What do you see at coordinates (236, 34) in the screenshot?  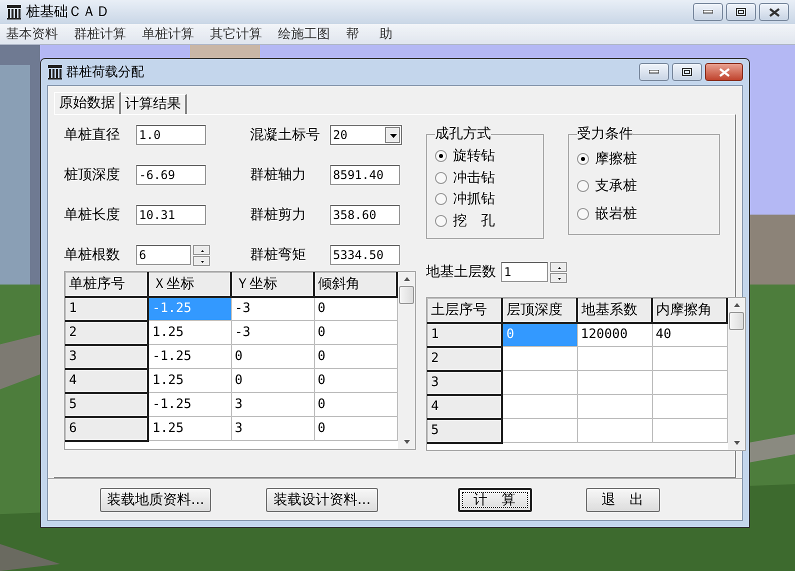 I see `menu-item: 其它计算` at bounding box center [236, 34].